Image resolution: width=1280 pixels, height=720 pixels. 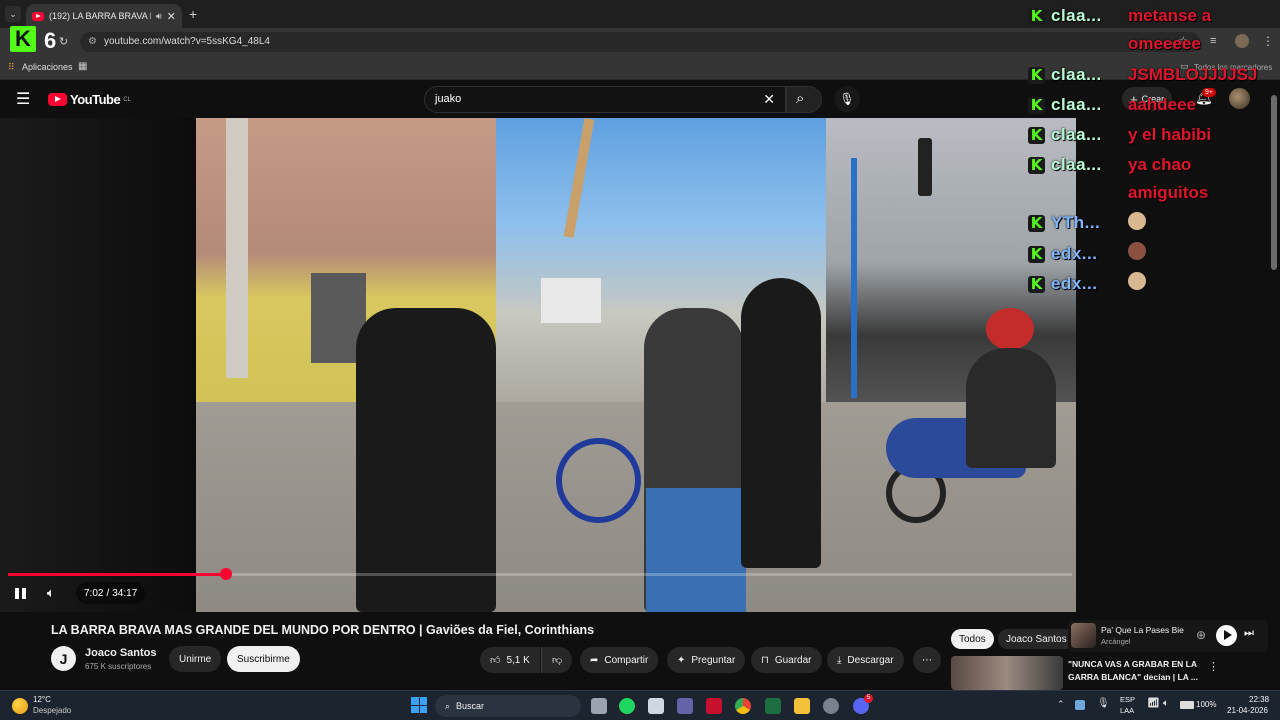 I want to click on weather-icon, so click(x=20, y=706).